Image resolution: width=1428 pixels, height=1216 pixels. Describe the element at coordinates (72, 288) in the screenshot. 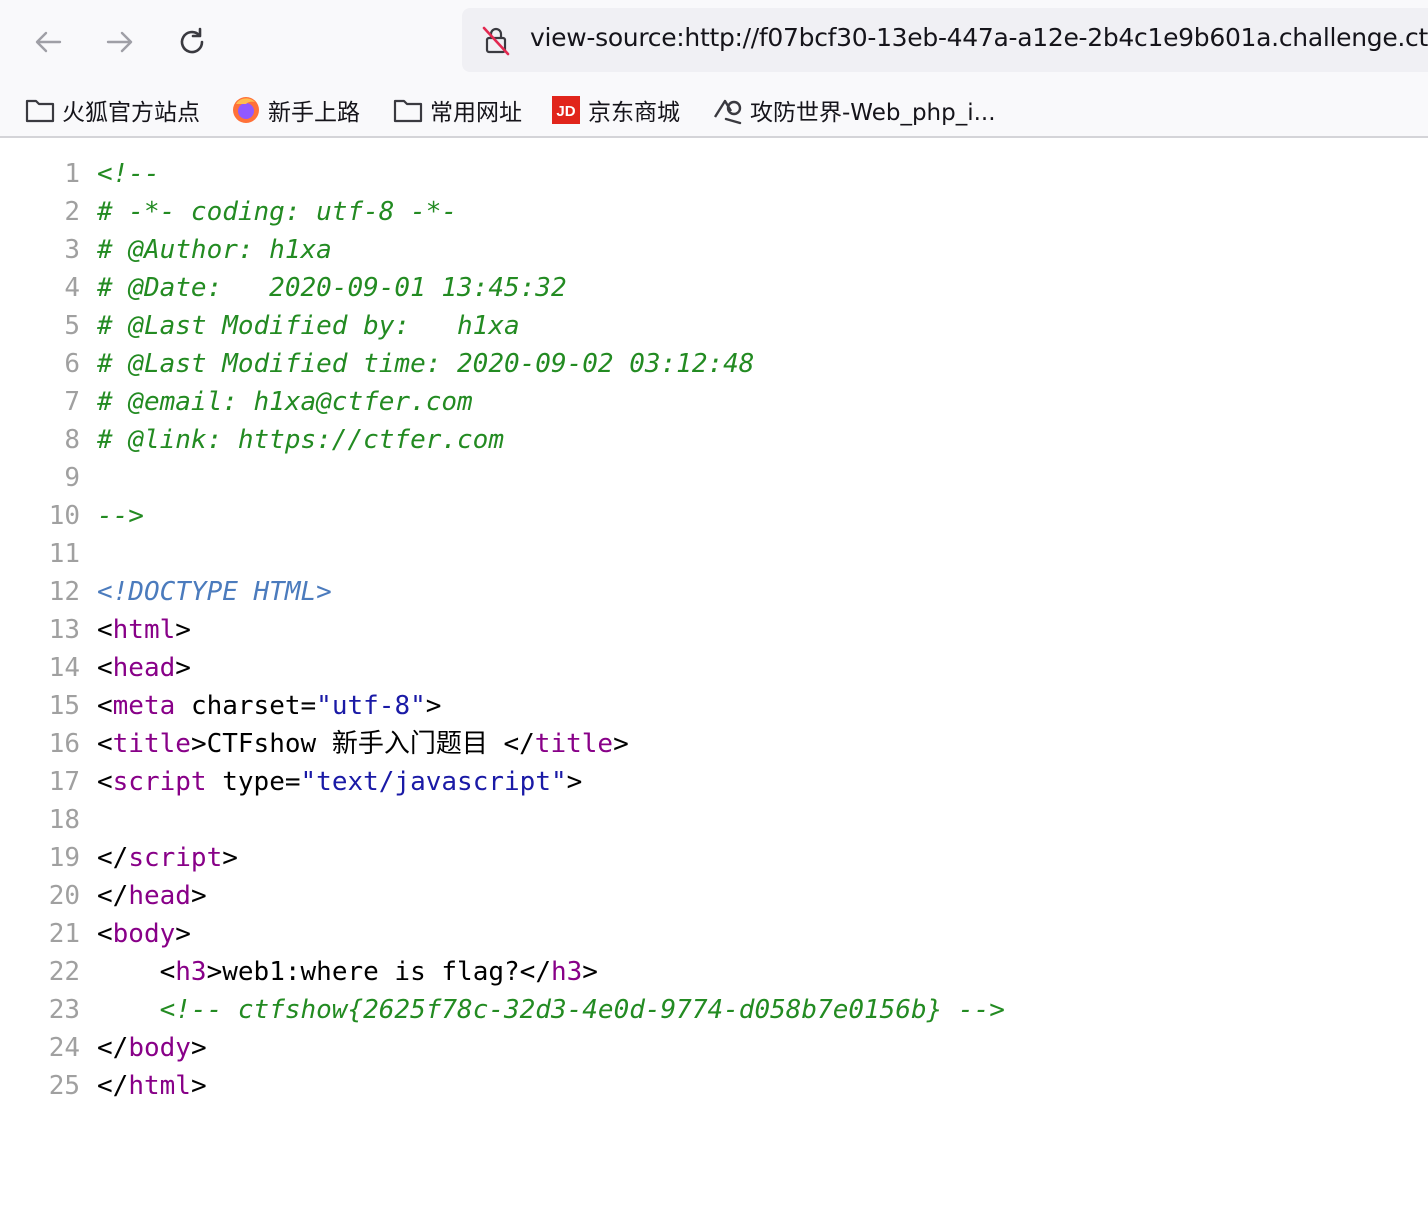

I see `line-number: 4` at that location.